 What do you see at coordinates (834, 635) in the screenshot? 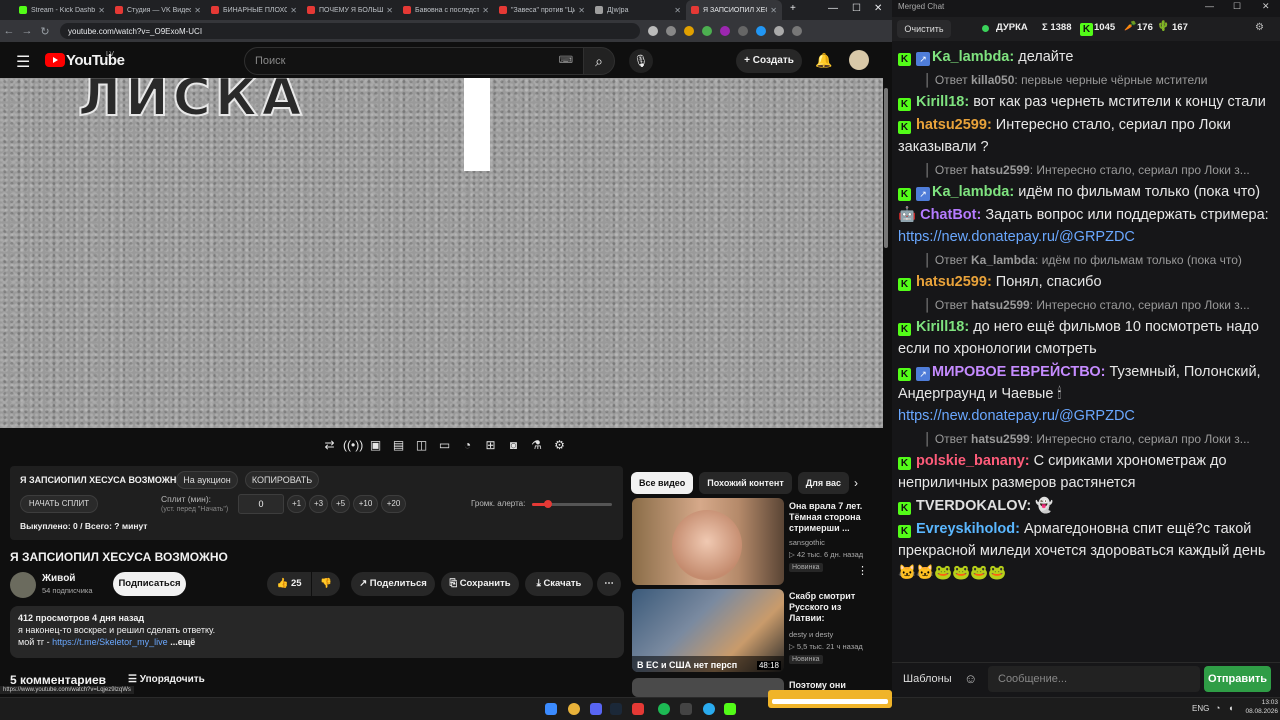
I see `related-channel: desty и desty` at bounding box center [834, 635].